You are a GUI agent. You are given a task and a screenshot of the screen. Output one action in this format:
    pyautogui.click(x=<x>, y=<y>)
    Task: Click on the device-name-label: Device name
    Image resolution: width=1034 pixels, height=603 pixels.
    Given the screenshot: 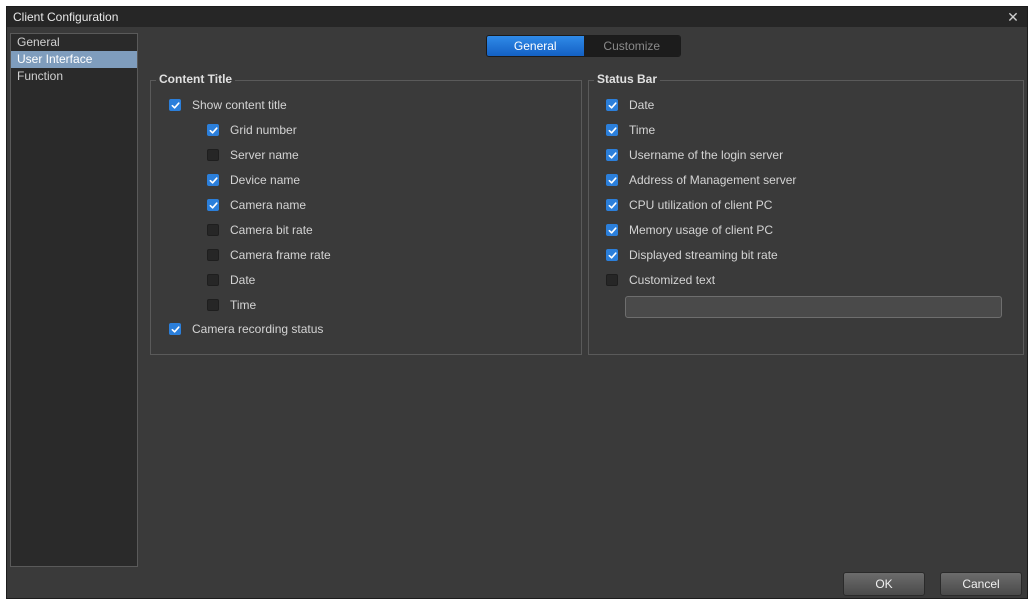 What is the action you would take?
    pyautogui.click(x=265, y=180)
    